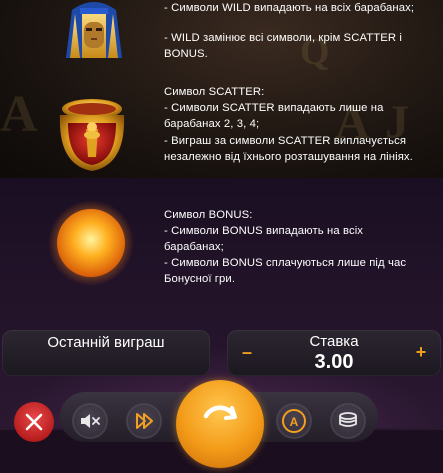 This screenshot has width=443, height=473. I want to click on sound-button, so click(90, 421).